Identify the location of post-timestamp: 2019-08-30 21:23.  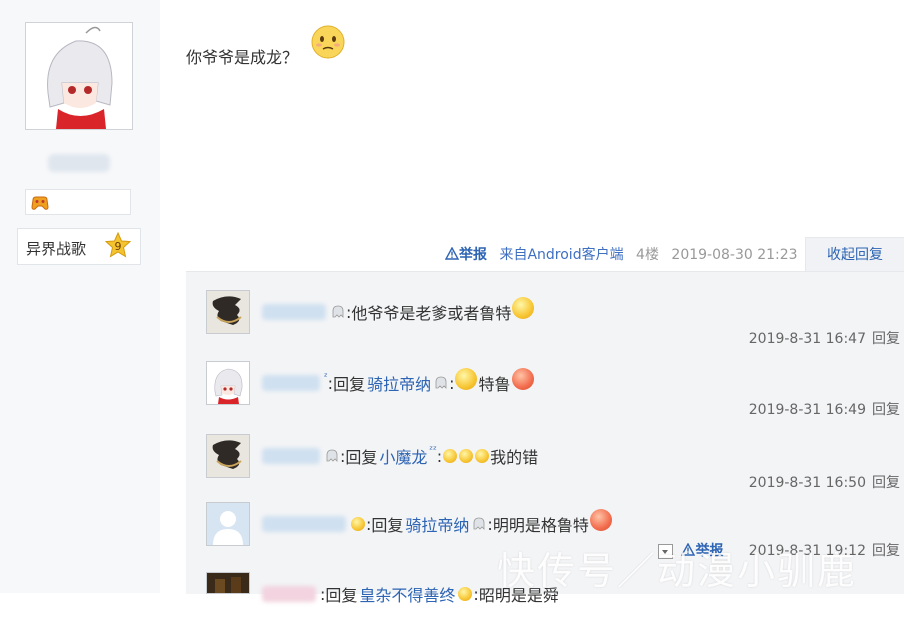
(734, 255).